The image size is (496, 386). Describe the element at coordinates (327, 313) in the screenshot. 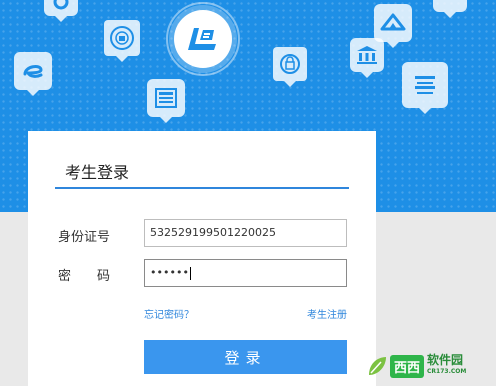

I see `register-link: 考生注册` at that location.